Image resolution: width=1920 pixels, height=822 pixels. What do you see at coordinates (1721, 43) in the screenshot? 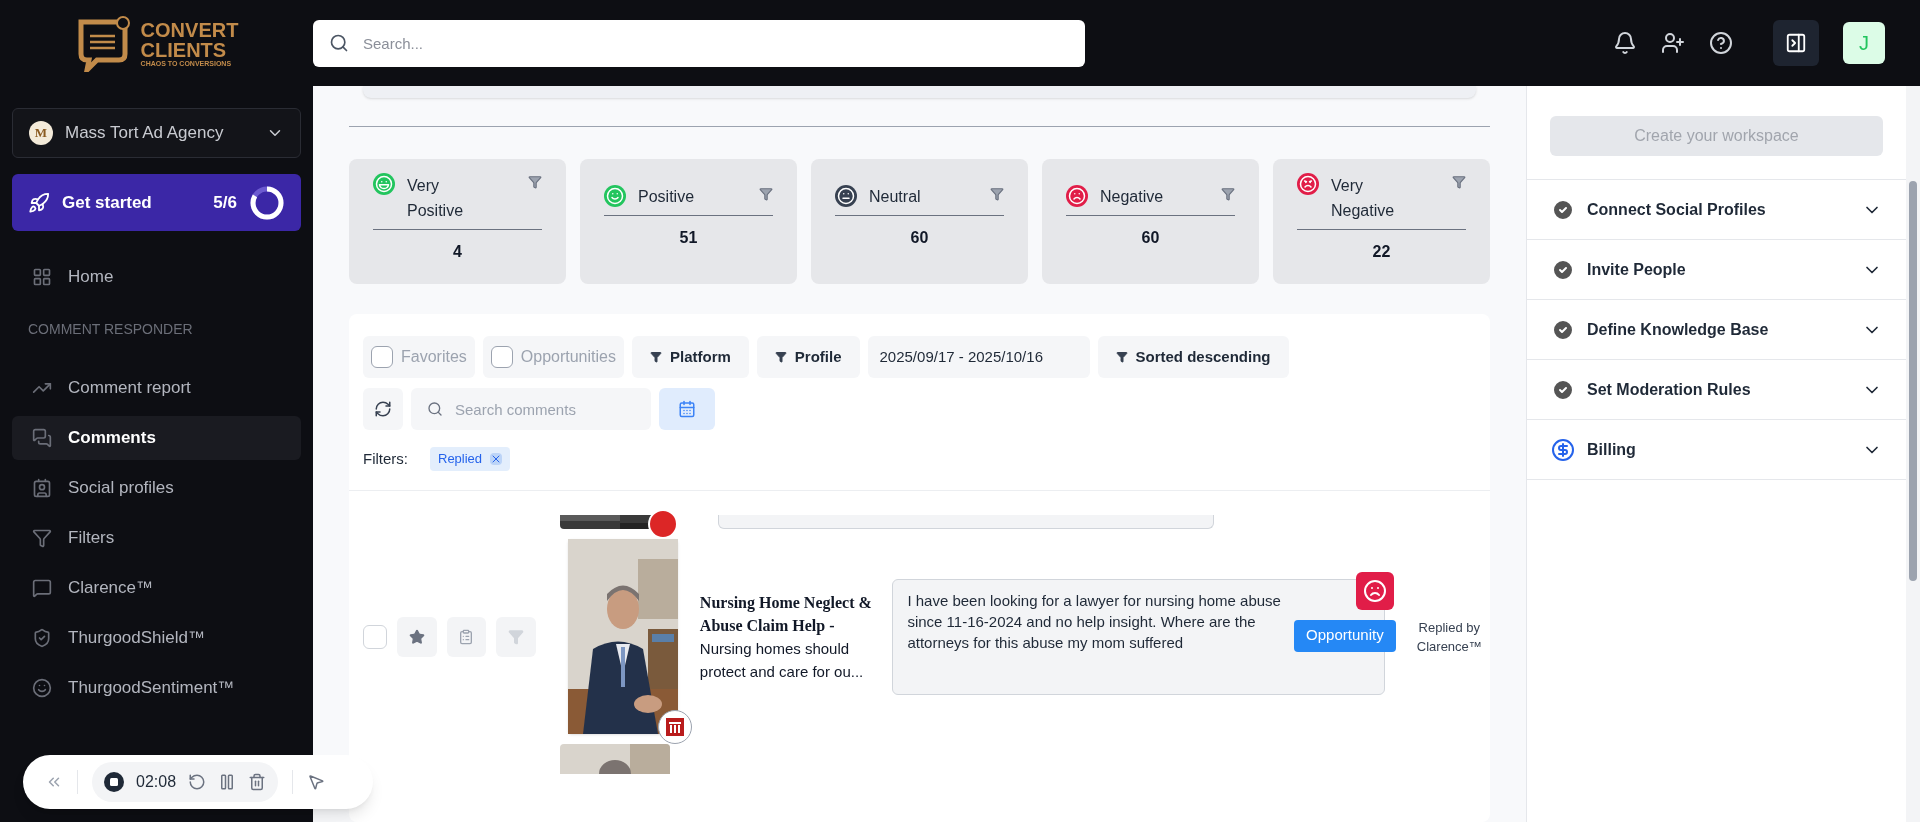
I see `help-icon` at bounding box center [1721, 43].